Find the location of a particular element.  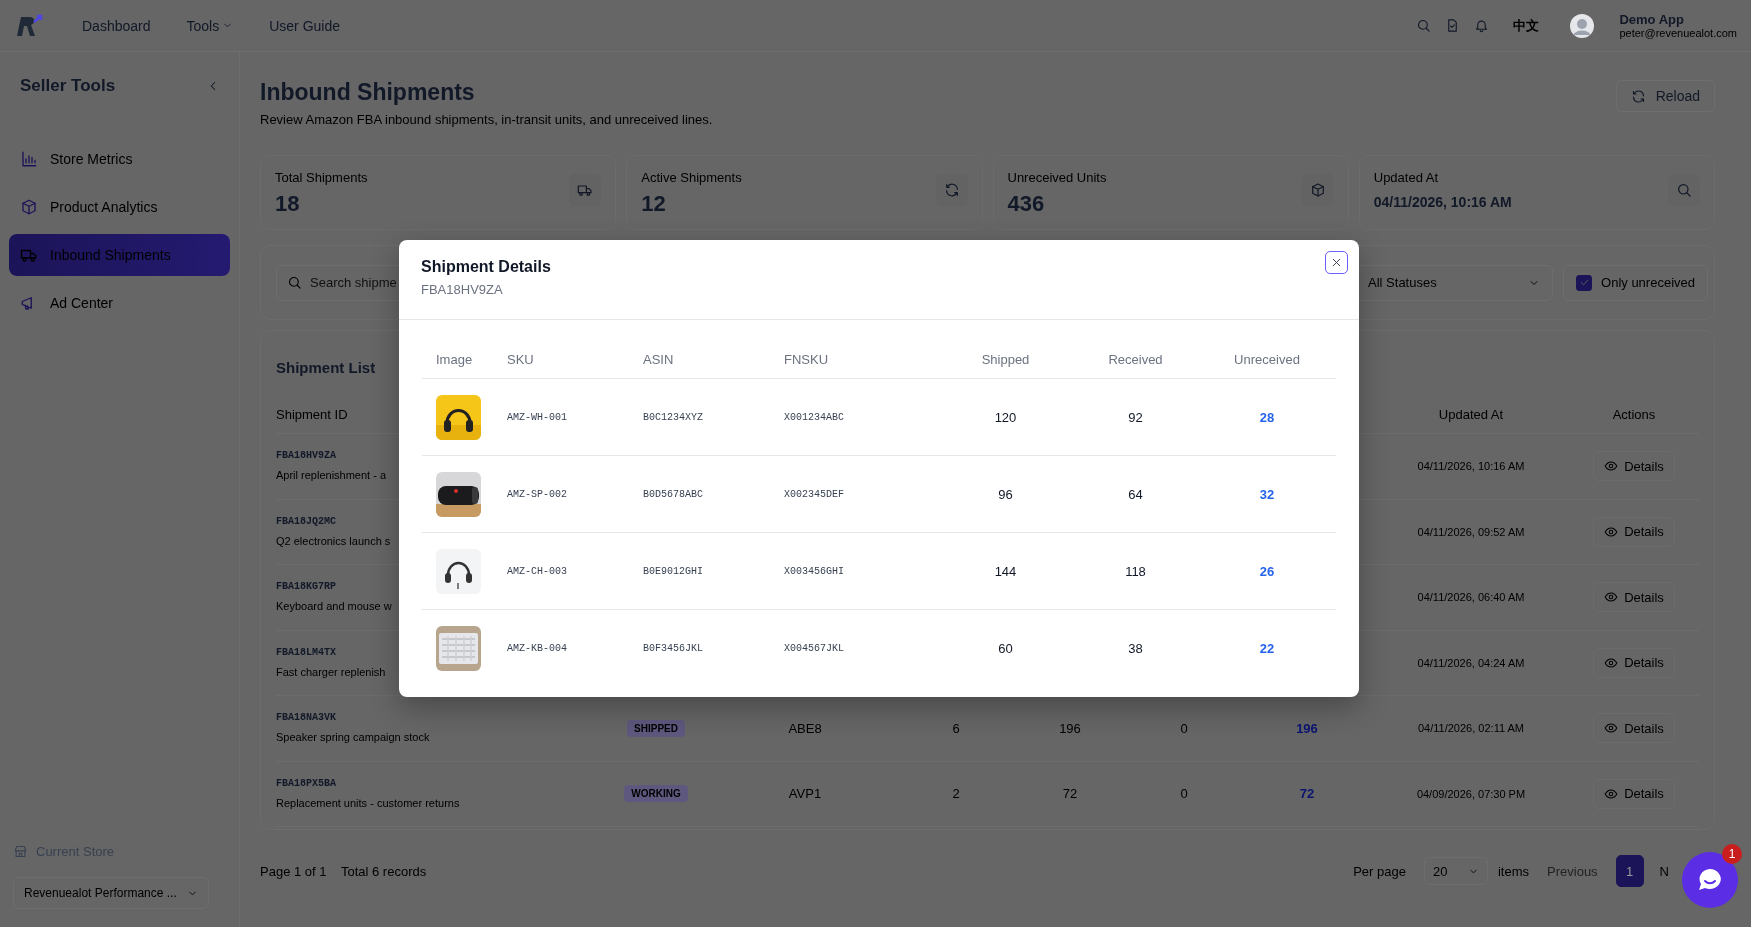

table-cell-text: 120 is located at coordinates (1005, 417).